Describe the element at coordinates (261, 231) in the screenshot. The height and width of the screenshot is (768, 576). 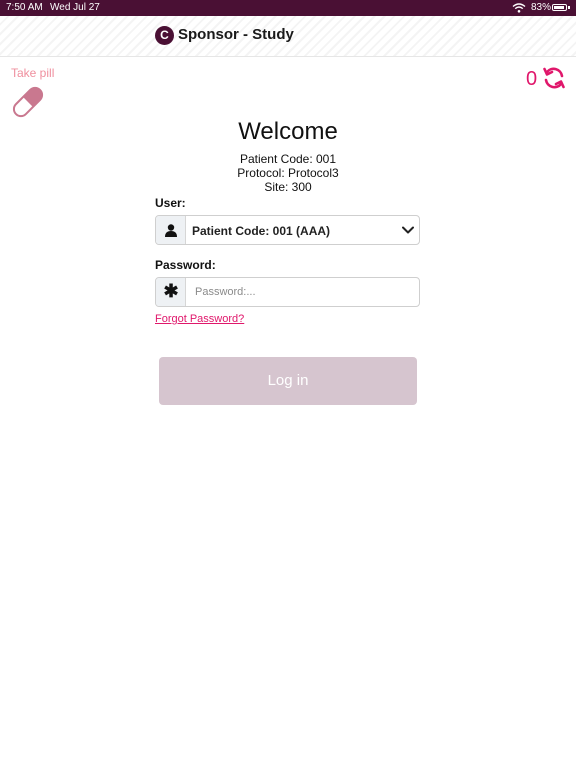
I see `user-select-value: Patient Code: 001 (AAA)` at that location.